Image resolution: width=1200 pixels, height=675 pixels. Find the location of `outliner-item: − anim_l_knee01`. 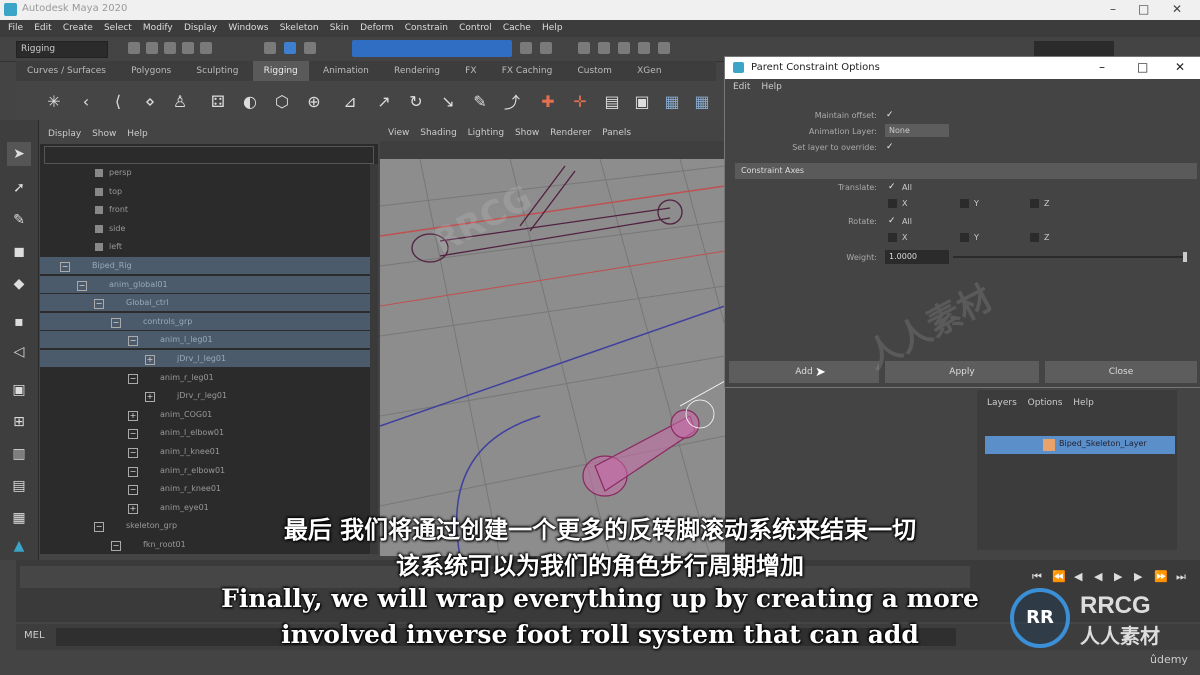

outliner-item: − anim_l_knee01 is located at coordinates (205, 451).